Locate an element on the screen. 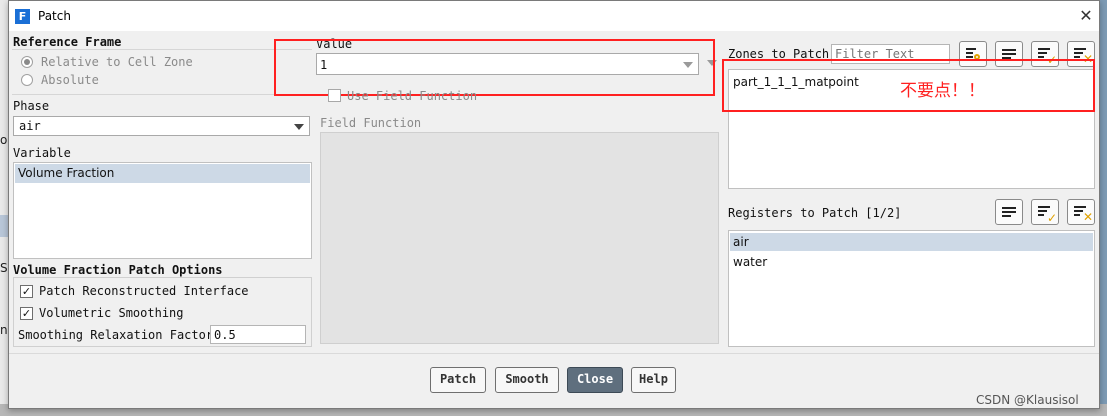  csdn-watermark: CSDN @Klausisol is located at coordinates (1027, 400).